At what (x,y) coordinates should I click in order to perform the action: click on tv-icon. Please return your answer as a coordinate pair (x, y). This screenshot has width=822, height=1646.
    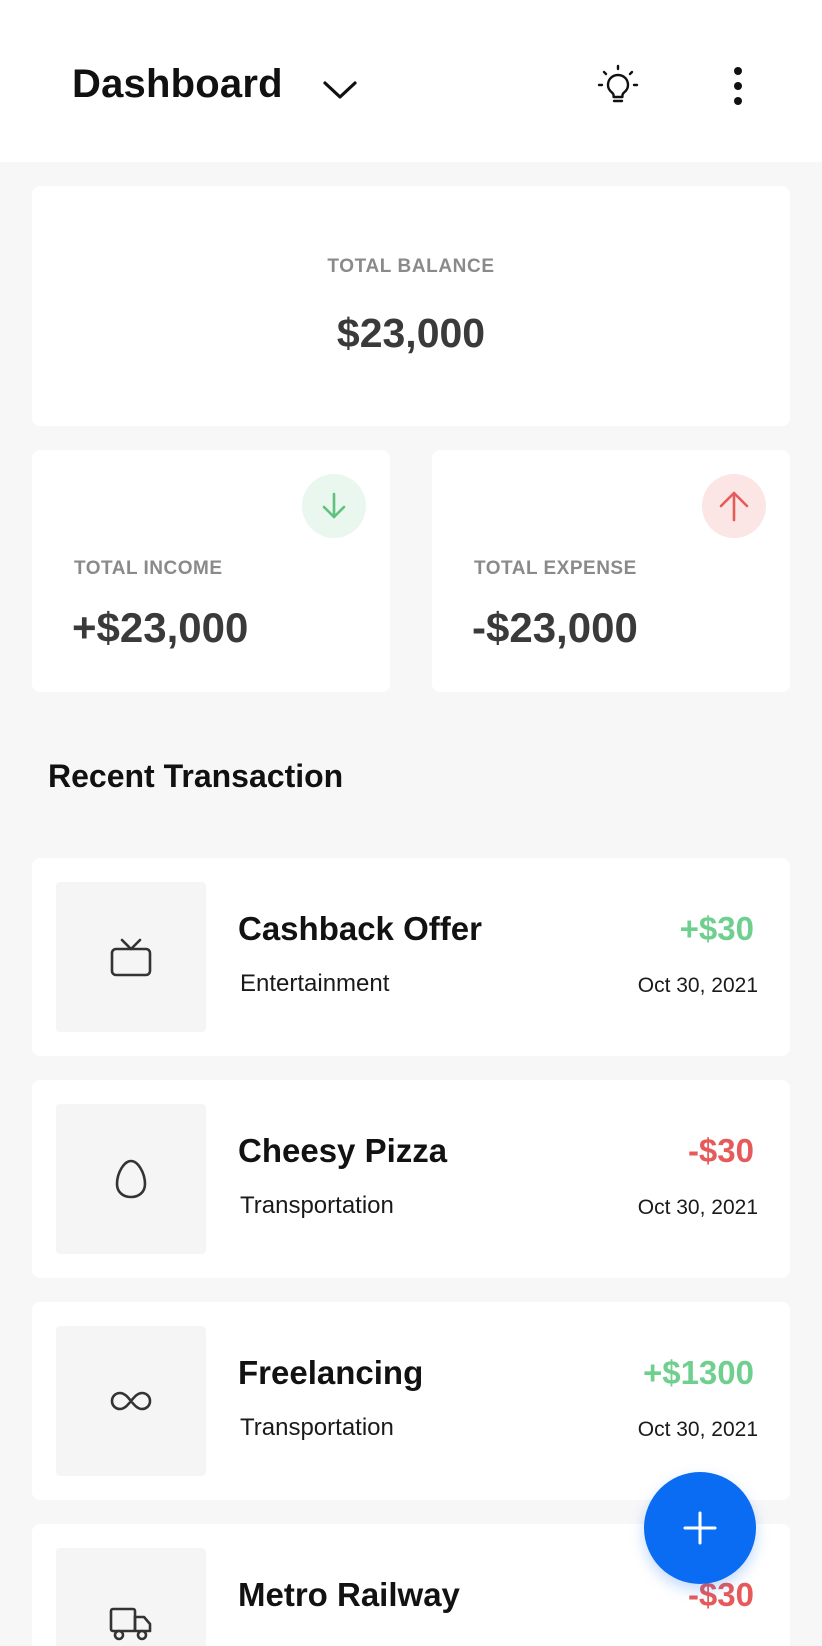
    Looking at the image, I should click on (131, 957).